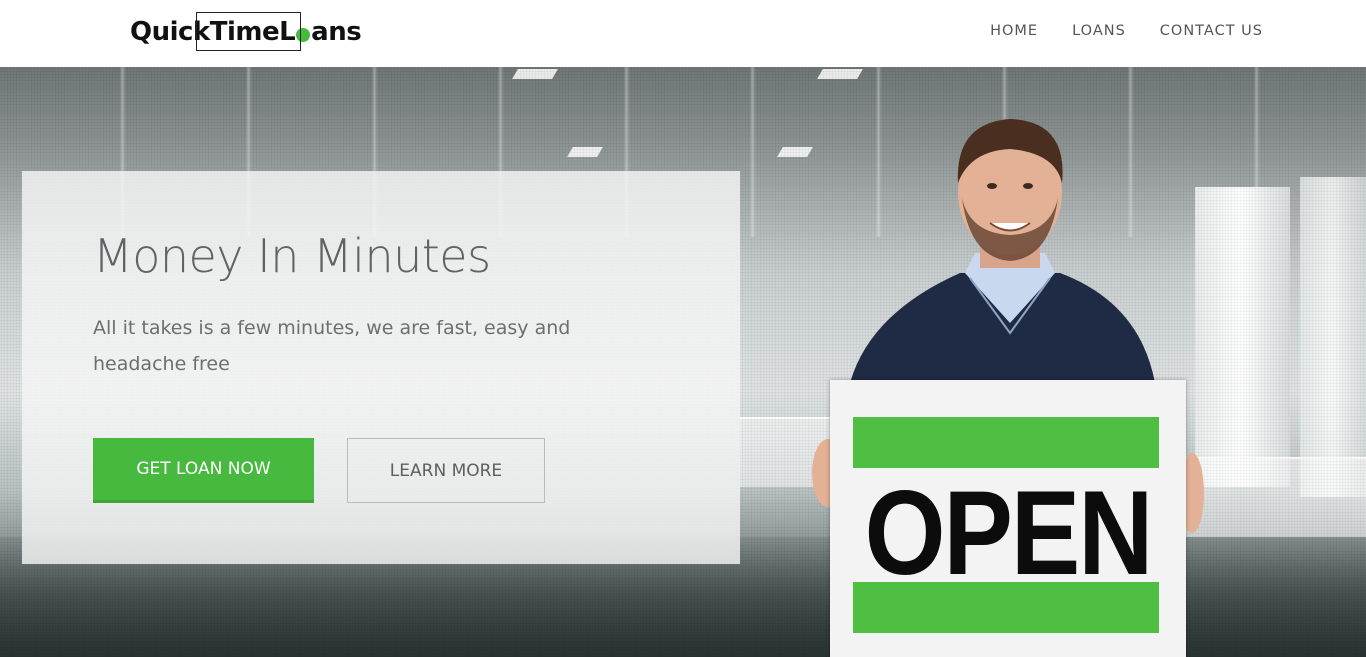 The height and width of the screenshot is (657, 1366). I want to click on main-nav: HOME LOANS CONTACT US, so click(1126, 31).